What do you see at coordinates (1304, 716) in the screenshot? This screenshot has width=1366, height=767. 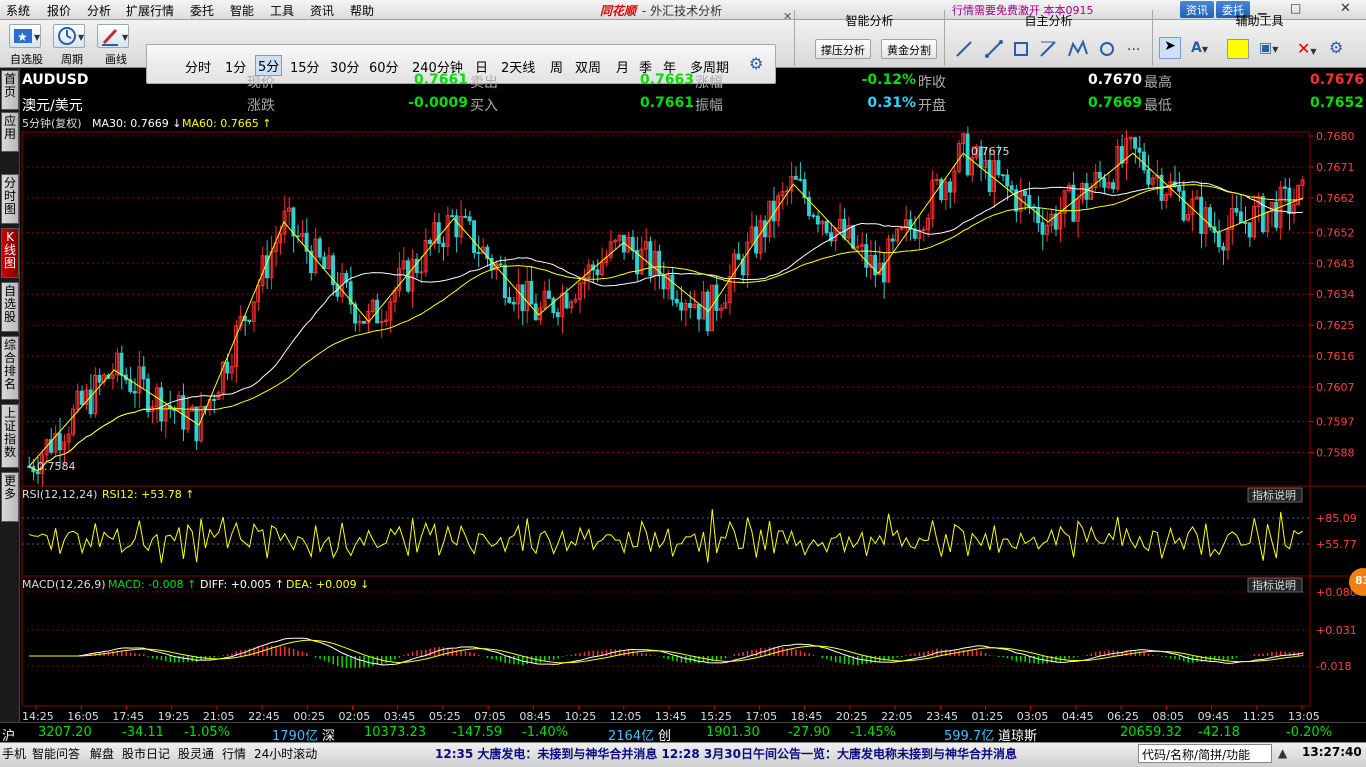 I see `x-tick-label: 13:05` at bounding box center [1304, 716].